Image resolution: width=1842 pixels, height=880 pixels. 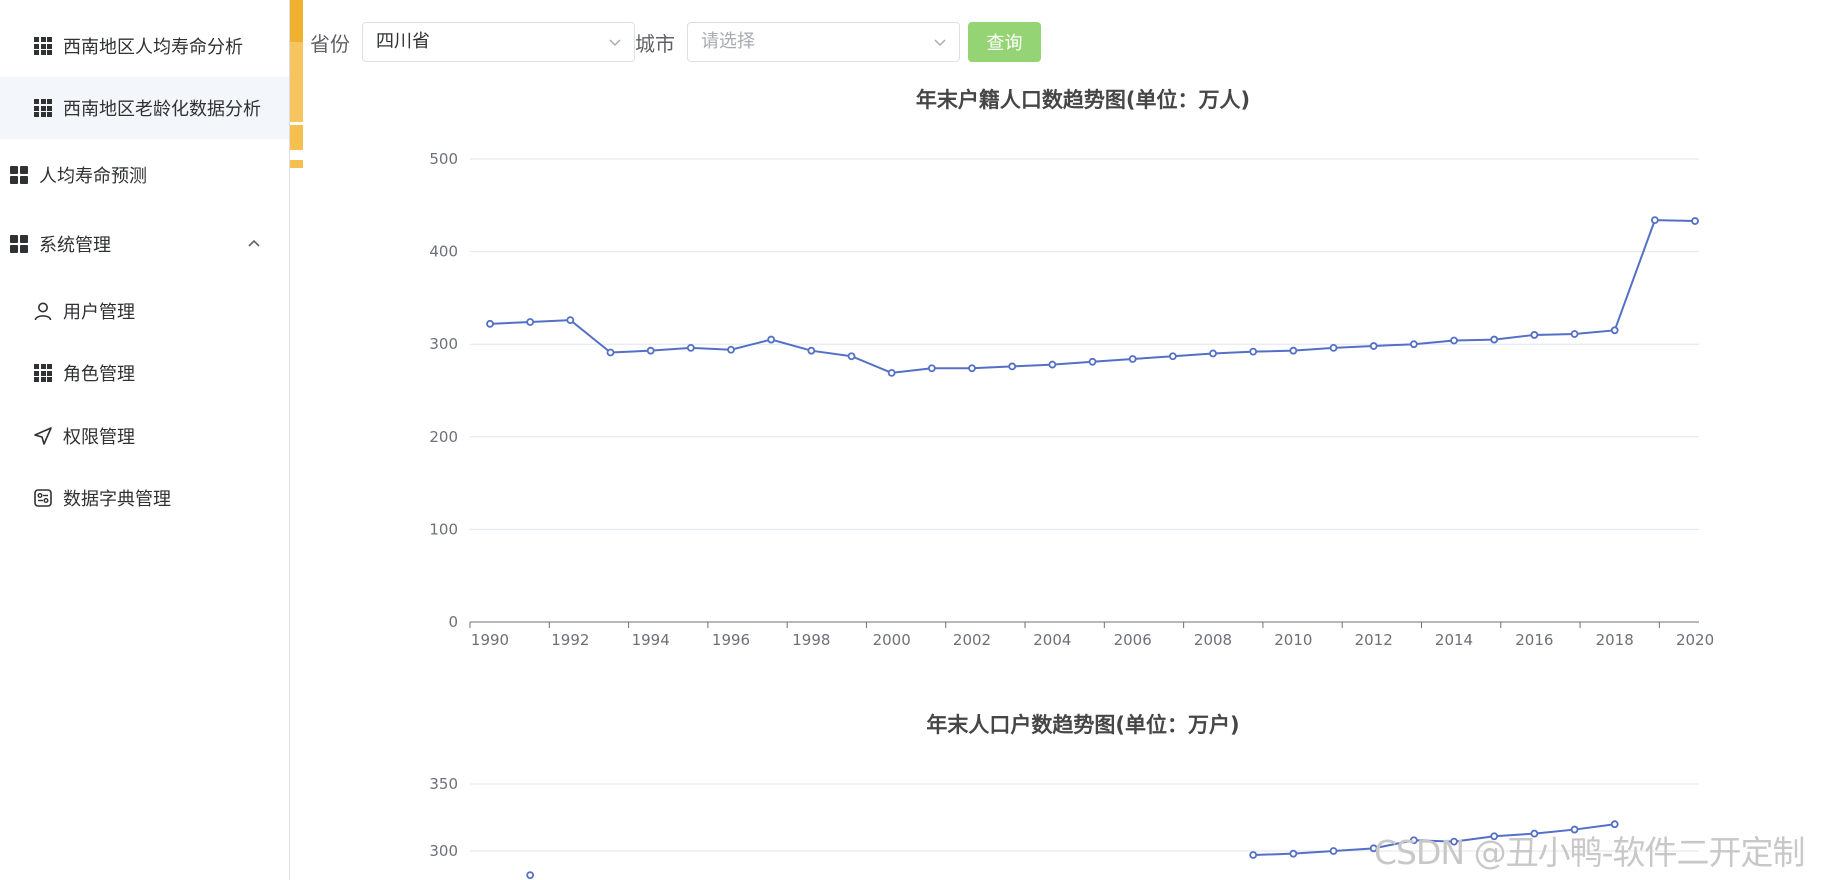 What do you see at coordinates (99, 374) in the screenshot?
I see `menu-item-label: 角色管理` at bounding box center [99, 374].